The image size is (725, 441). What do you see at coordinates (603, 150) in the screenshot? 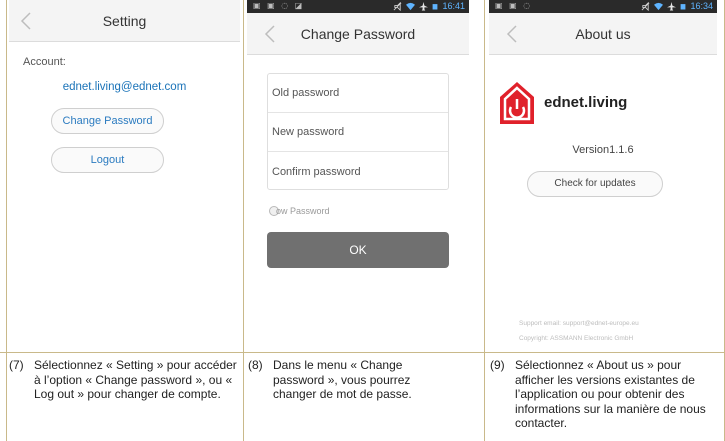
I see `app-version: Version1.1.6` at bounding box center [603, 150].